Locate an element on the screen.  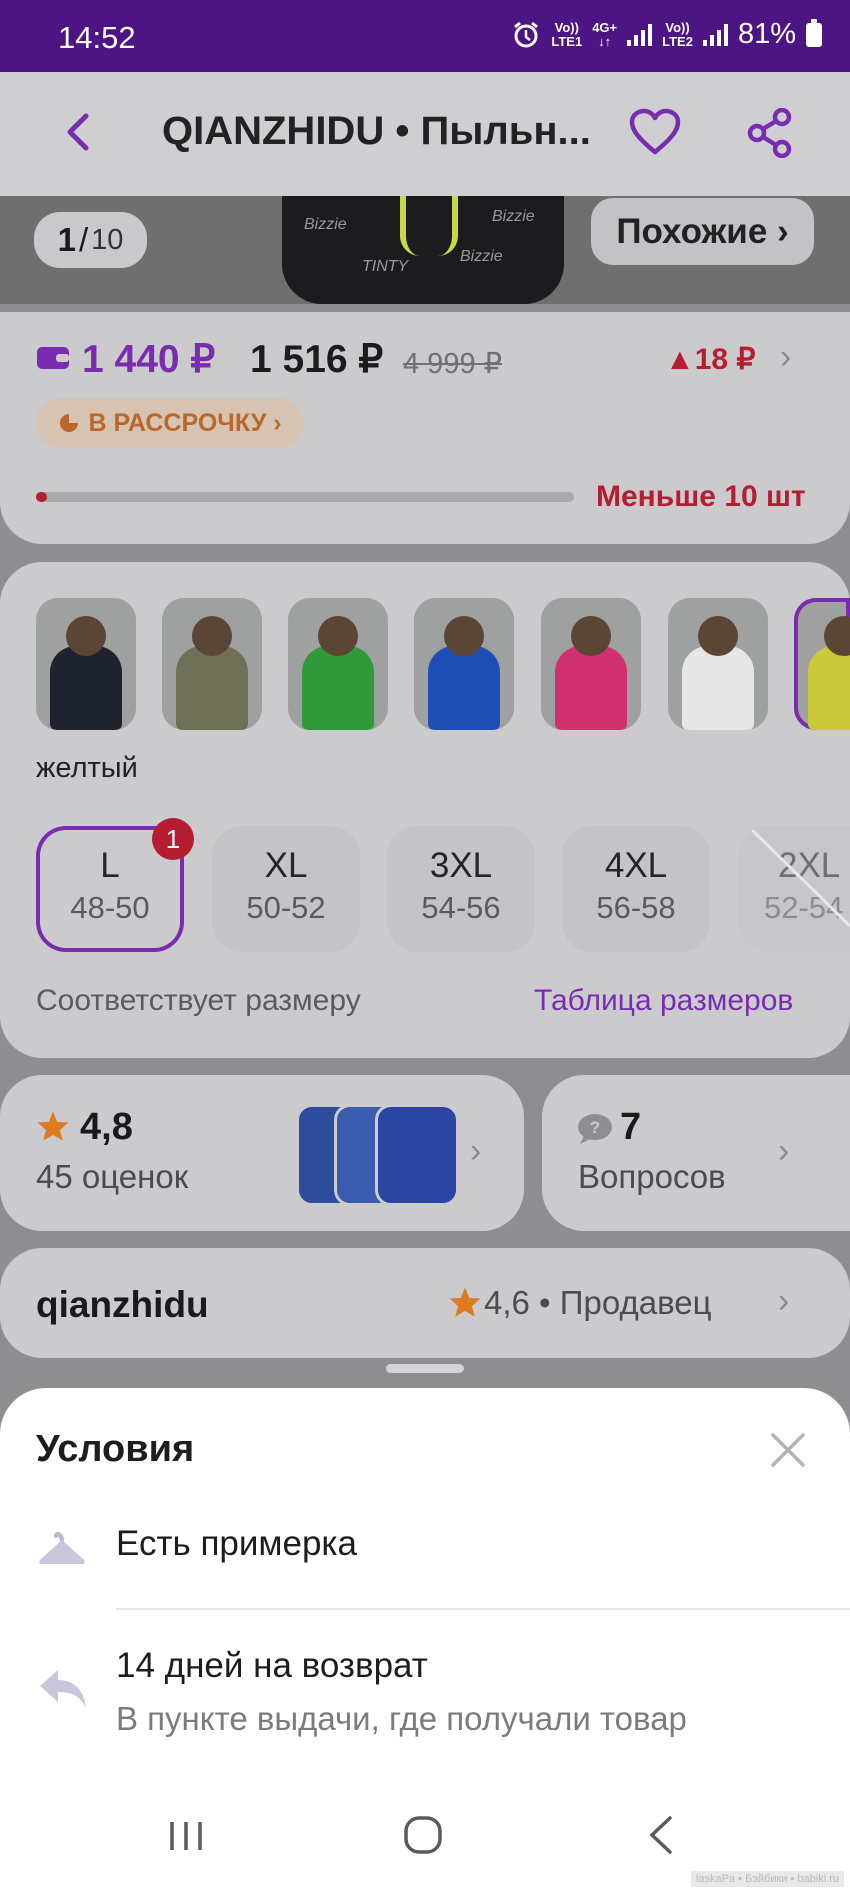
seller-rating: 4,6 • Продавец is located at coordinates (598, 1302).